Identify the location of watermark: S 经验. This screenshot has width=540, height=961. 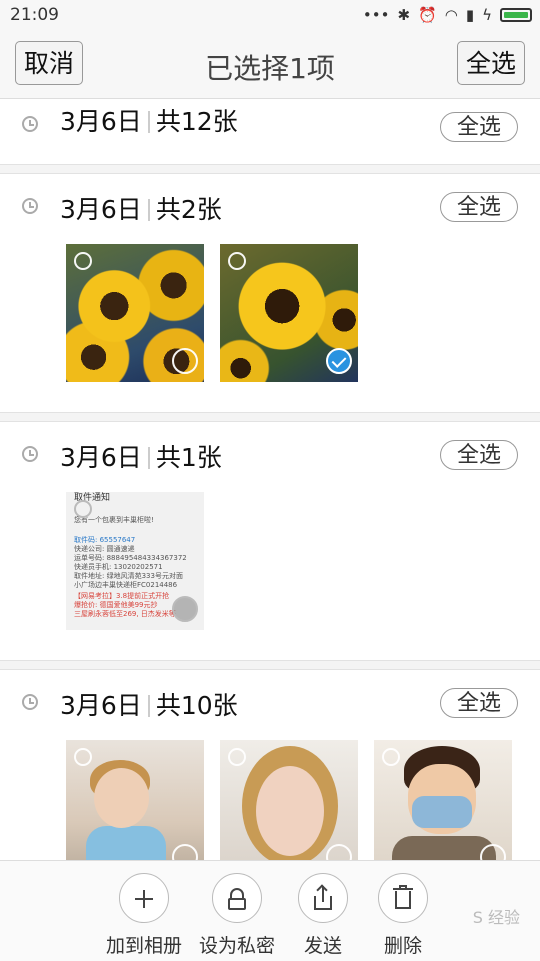
(496, 917).